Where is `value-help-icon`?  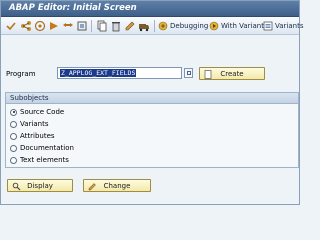 value-help-icon is located at coordinates (189, 73).